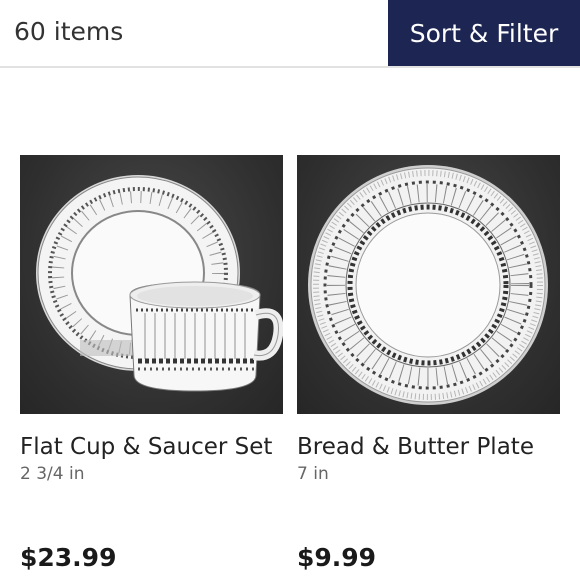  What do you see at coordinates (313, 474) in the screenshot?
I see `product-size: 7 in` at bounding box center [313, 474].